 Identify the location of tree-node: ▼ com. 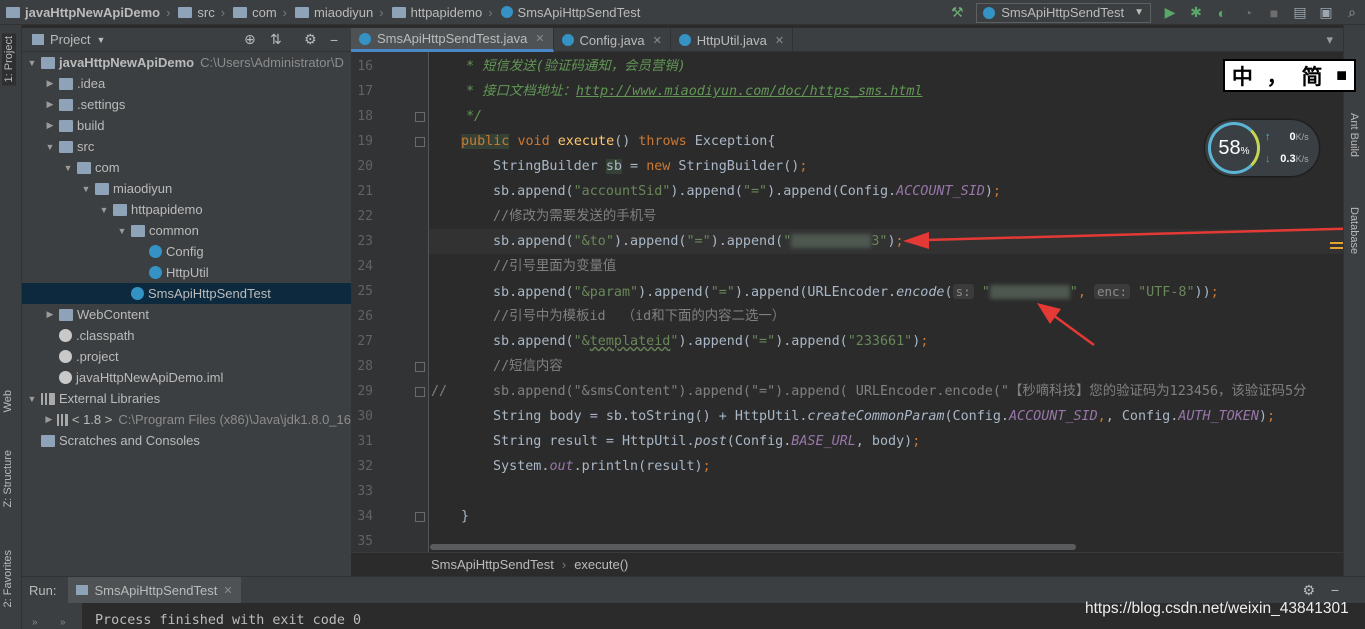
(186, 167).